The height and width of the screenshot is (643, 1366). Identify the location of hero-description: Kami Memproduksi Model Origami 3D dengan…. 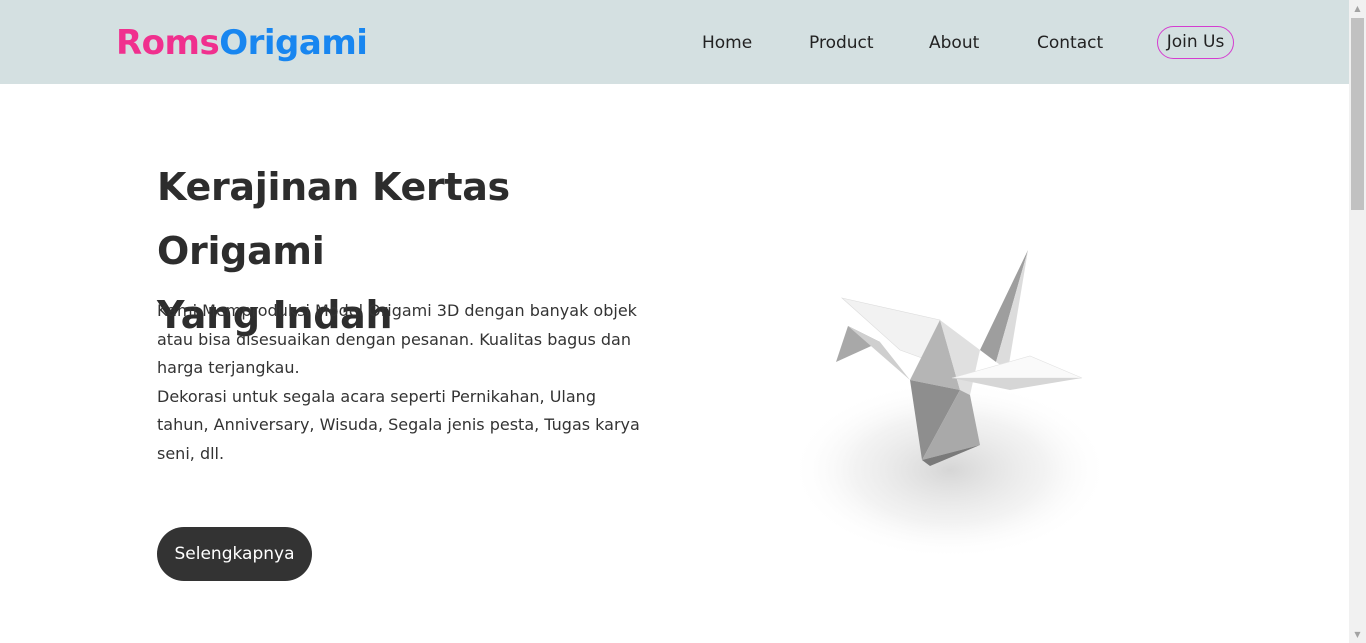
(402, 382).